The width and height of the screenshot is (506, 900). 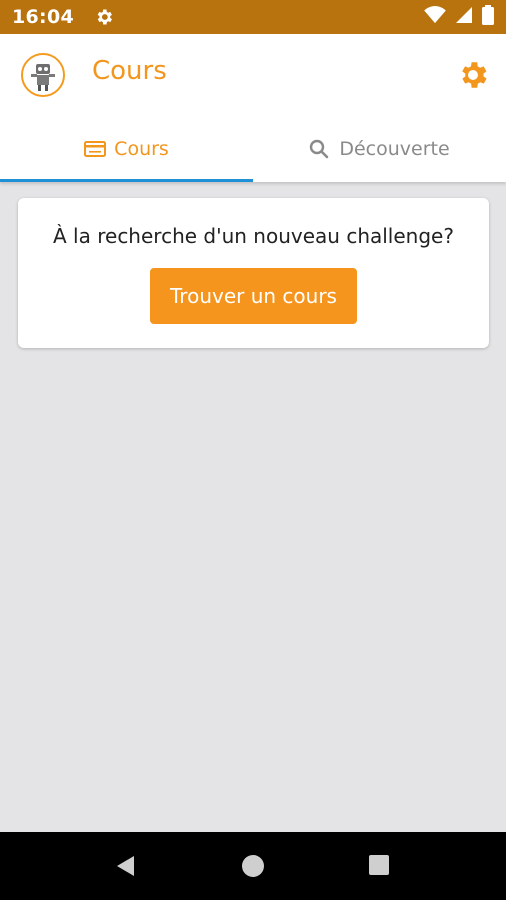 What do you see at coordinates (129, 71) in the screenshot?
I see `page-title: Cours` at bounding box center [129, 71].